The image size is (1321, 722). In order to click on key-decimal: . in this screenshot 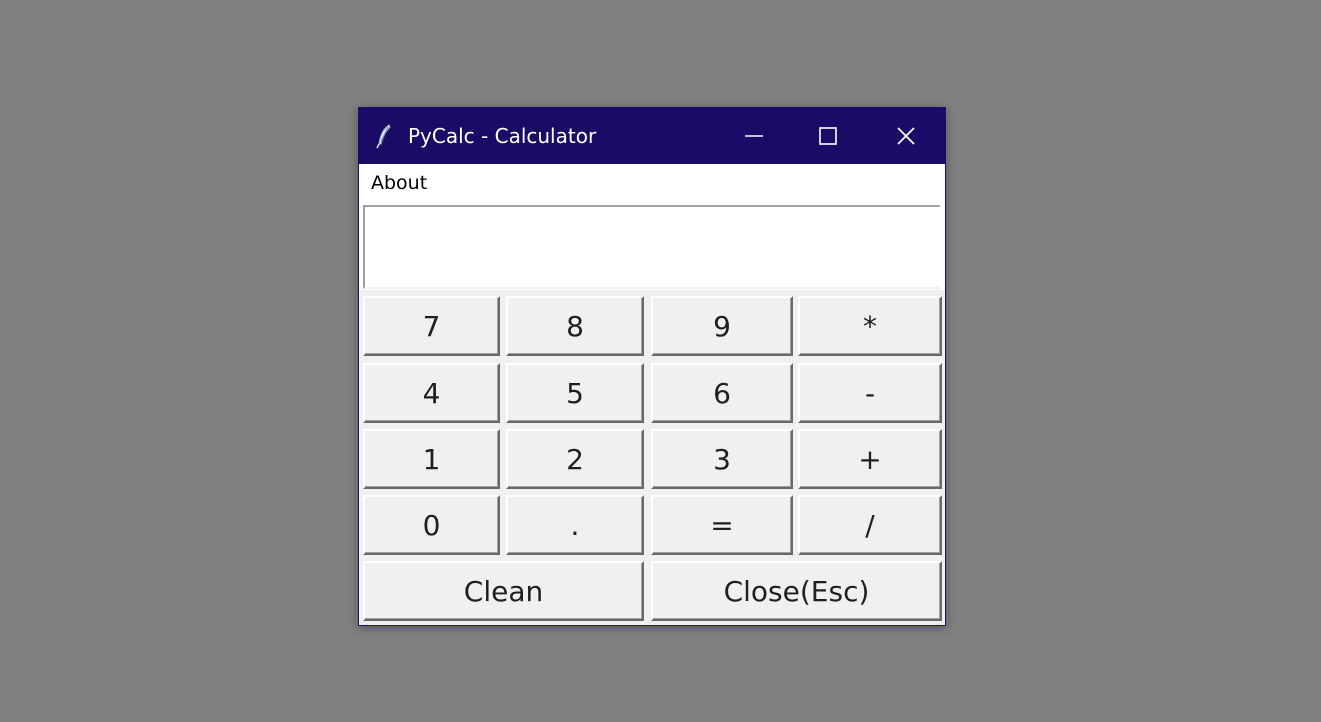, I will do `click(575, 525)`.